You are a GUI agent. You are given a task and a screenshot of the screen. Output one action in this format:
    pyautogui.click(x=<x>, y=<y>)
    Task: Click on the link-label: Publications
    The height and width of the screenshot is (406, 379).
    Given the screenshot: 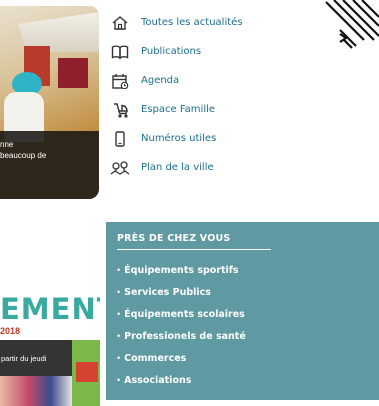 What is the action you would take?
    pyautogui.click(x=171, y=51)
    